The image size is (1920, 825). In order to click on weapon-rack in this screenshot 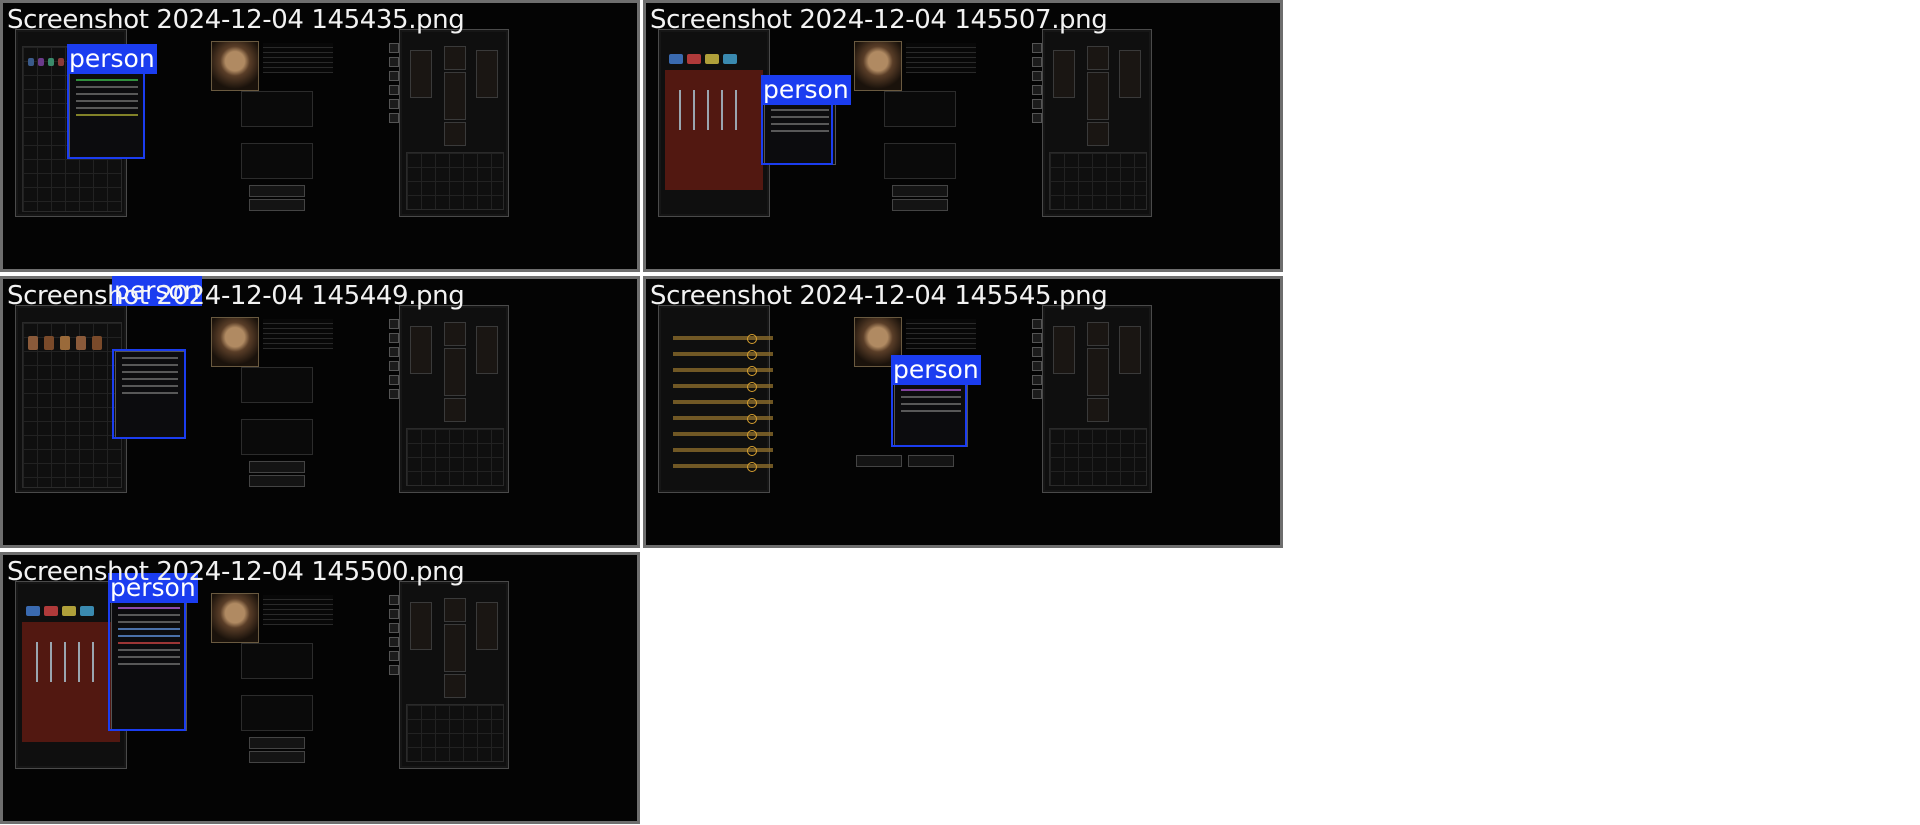, I will do `click(714, 130)`.